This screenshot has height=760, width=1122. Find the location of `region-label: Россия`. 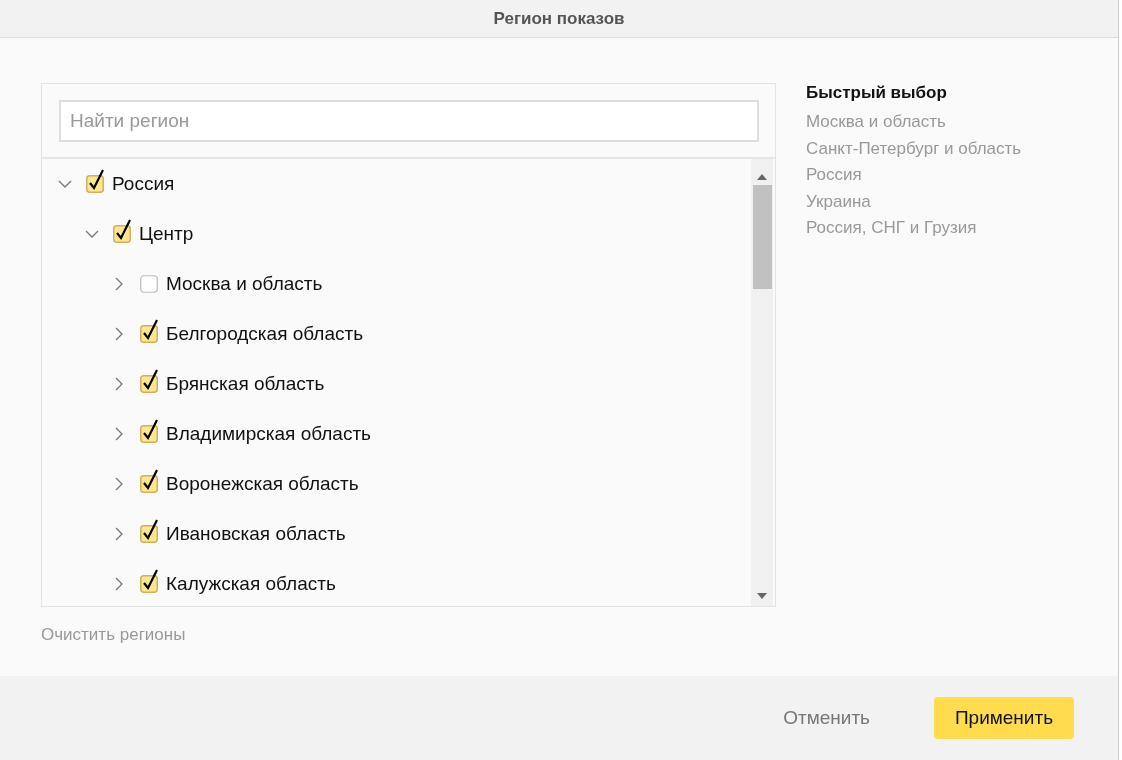

region-label: Россия is located at coordinates (143, 184).